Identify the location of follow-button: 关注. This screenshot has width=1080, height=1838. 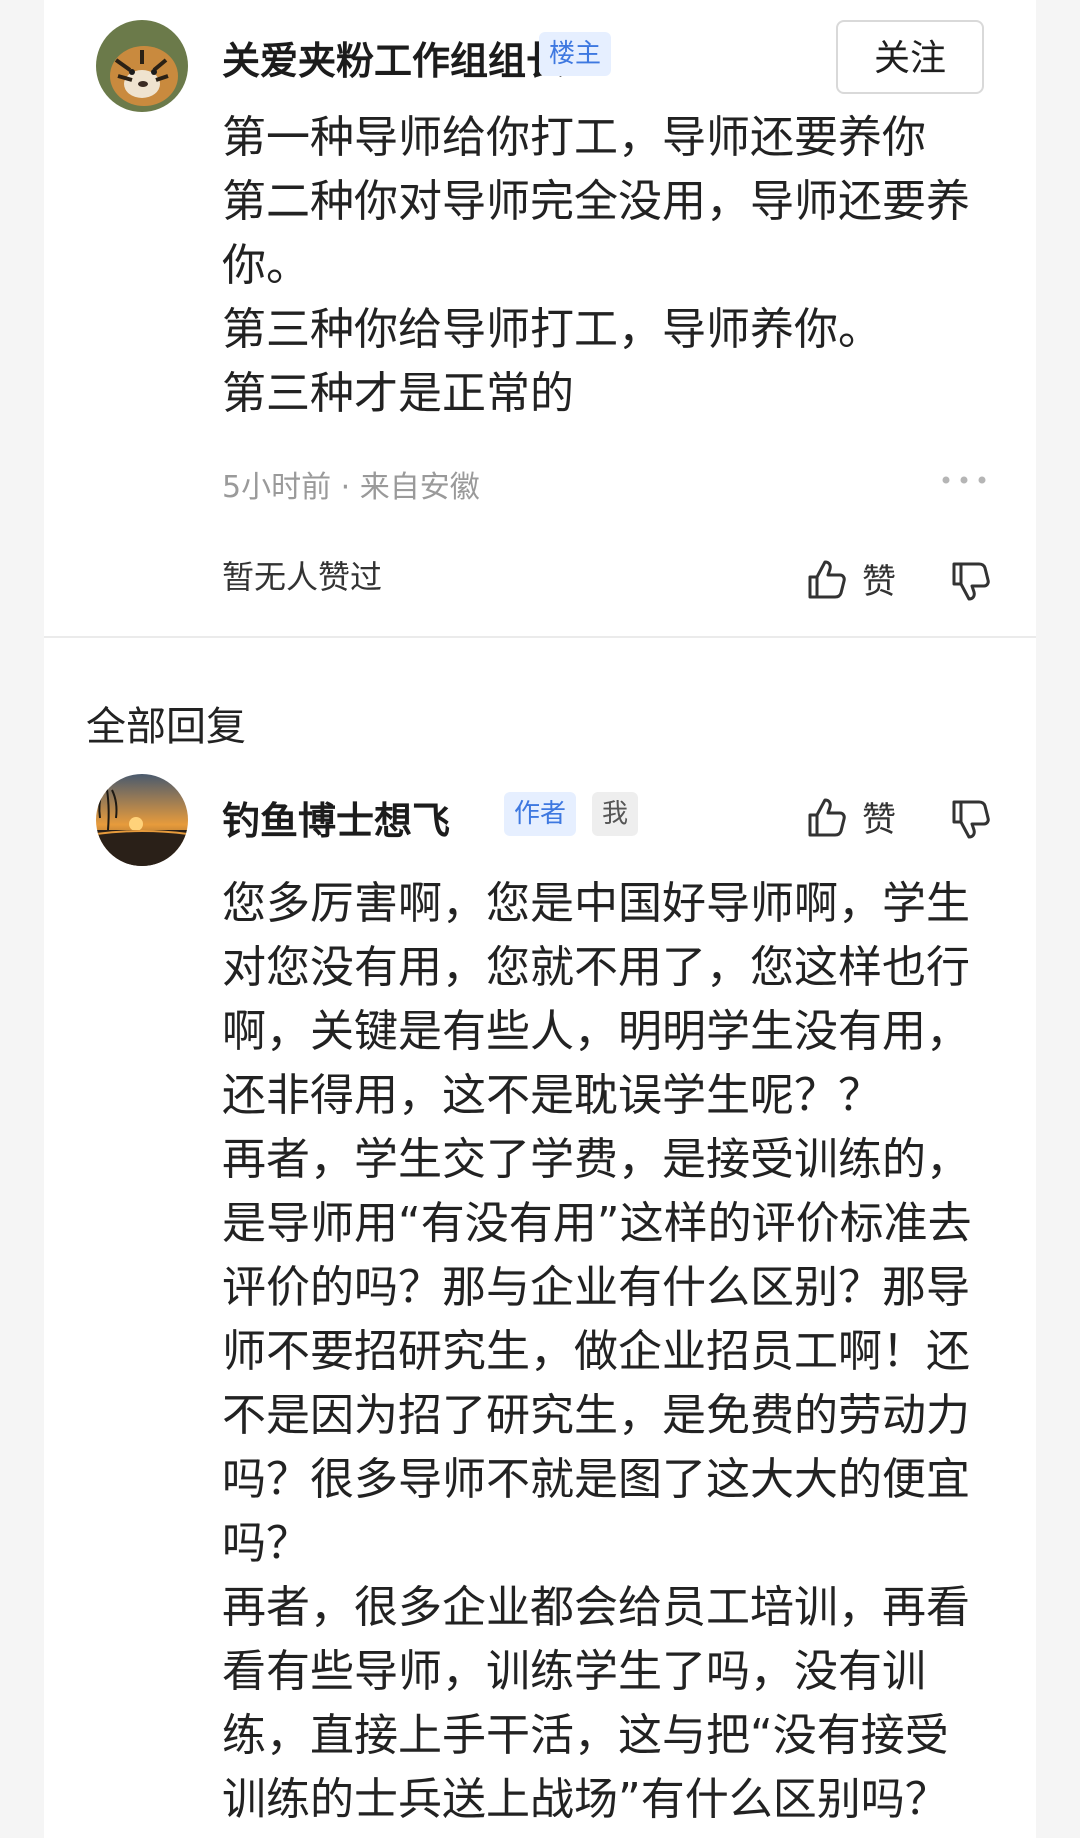
(910, 57).